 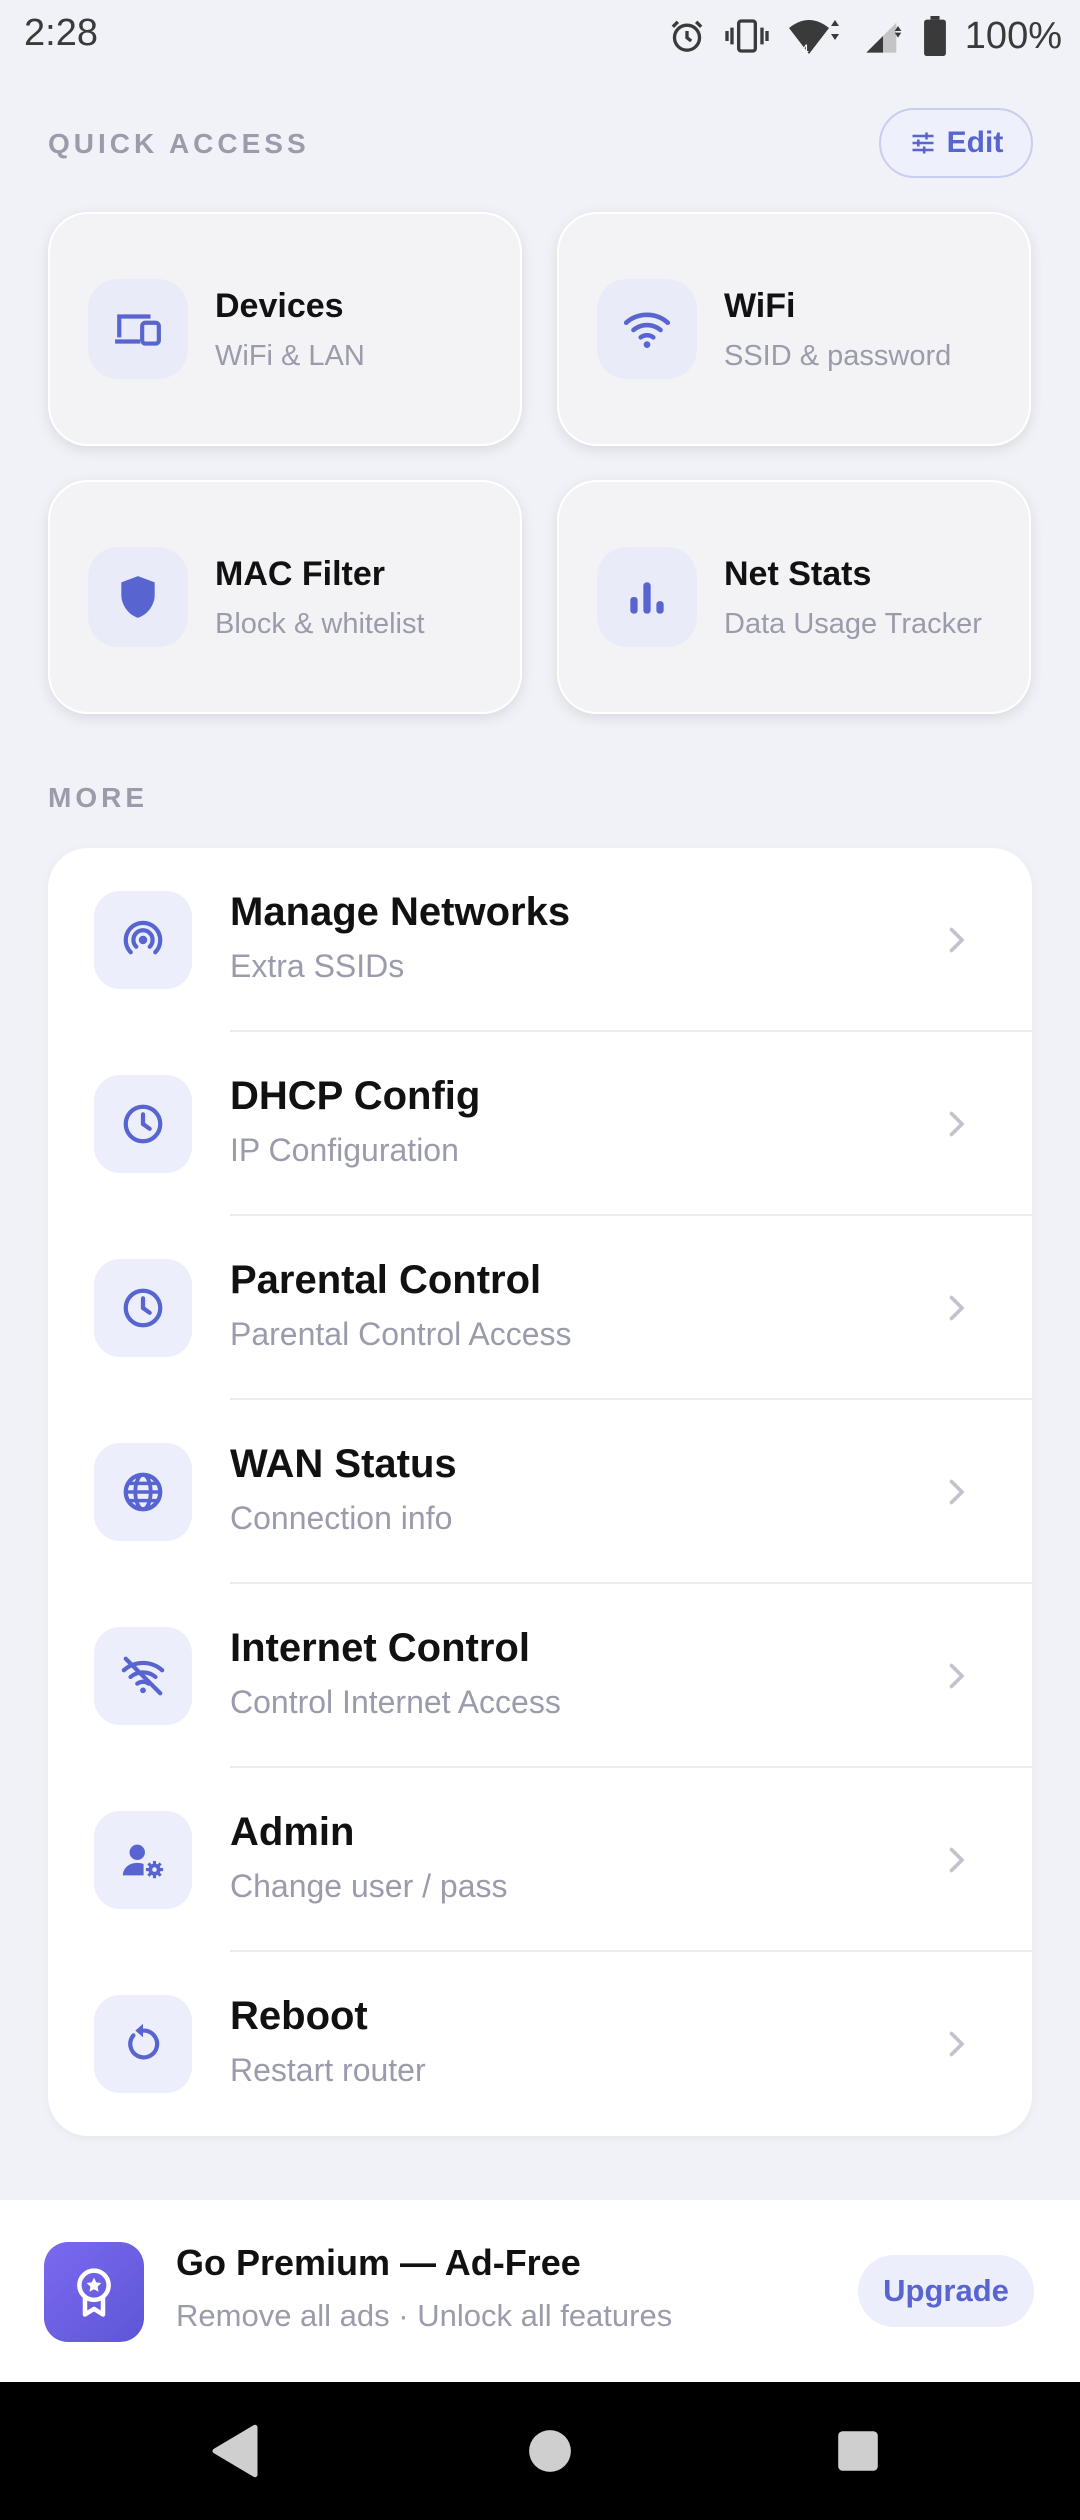 What do you see at coordinates (647, 329) in the screenshot?
I see `wifi-icon` at bounding box center [647, 329].